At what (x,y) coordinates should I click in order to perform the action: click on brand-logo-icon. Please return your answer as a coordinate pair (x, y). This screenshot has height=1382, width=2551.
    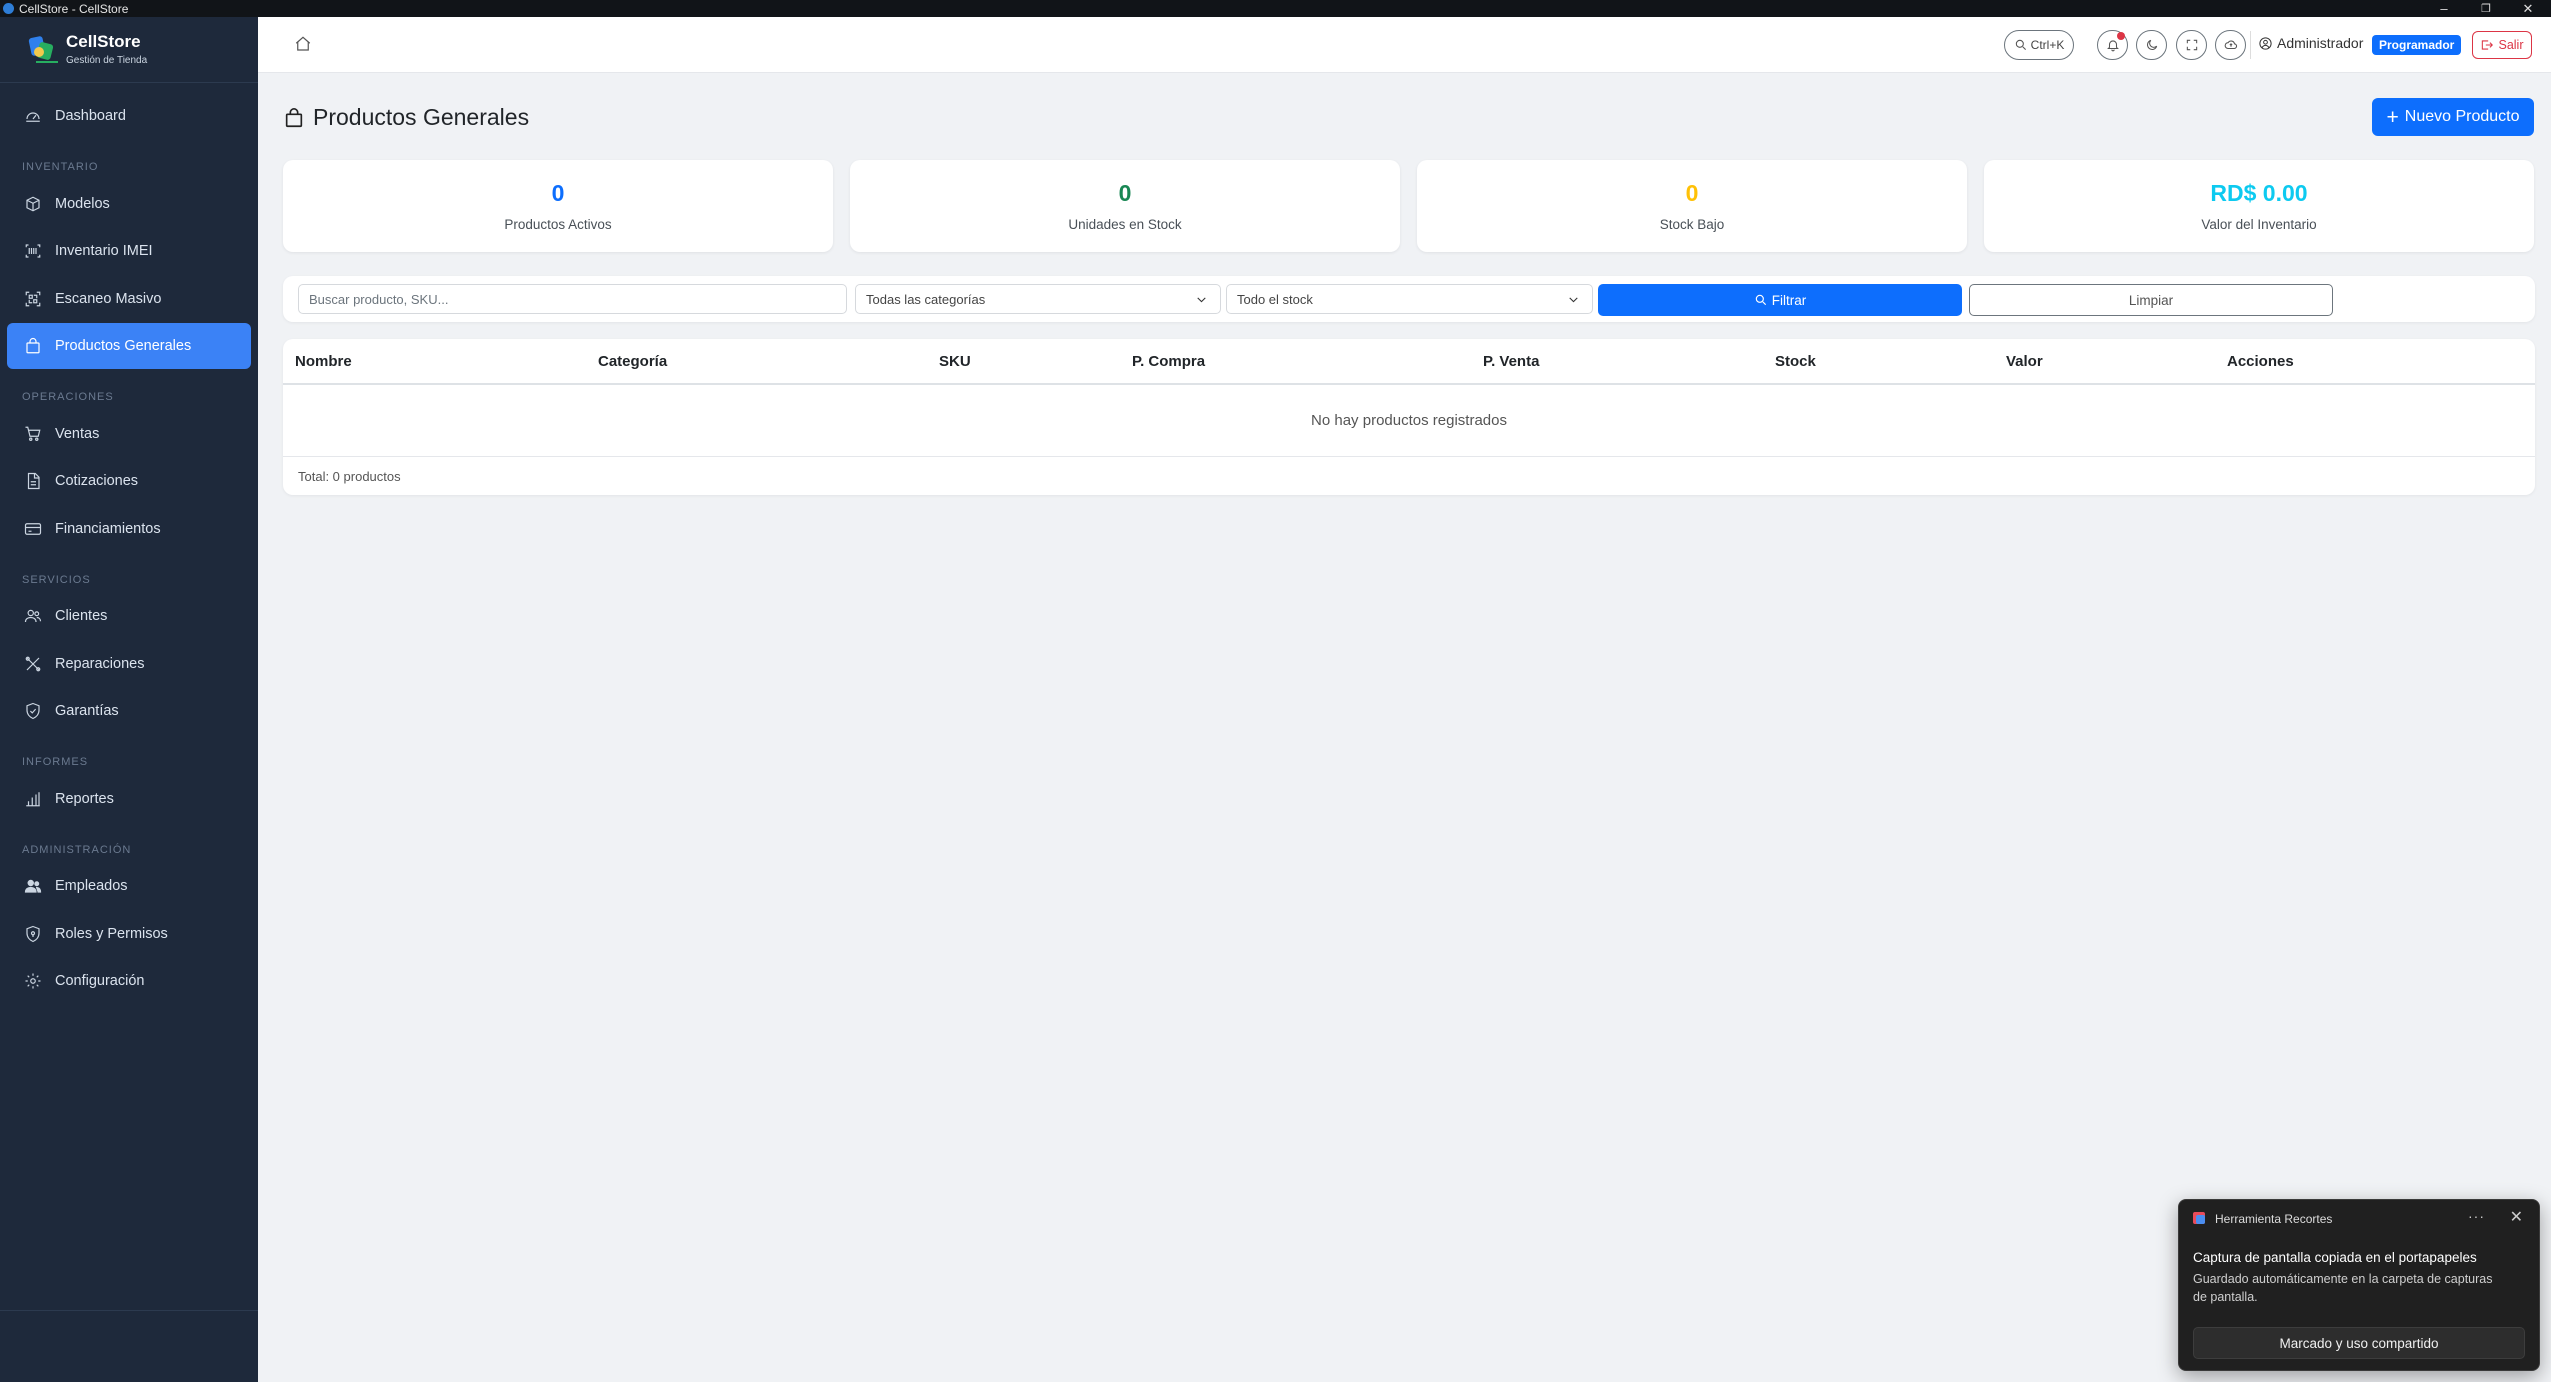
    Looking at the image, I should click on (41, 50).